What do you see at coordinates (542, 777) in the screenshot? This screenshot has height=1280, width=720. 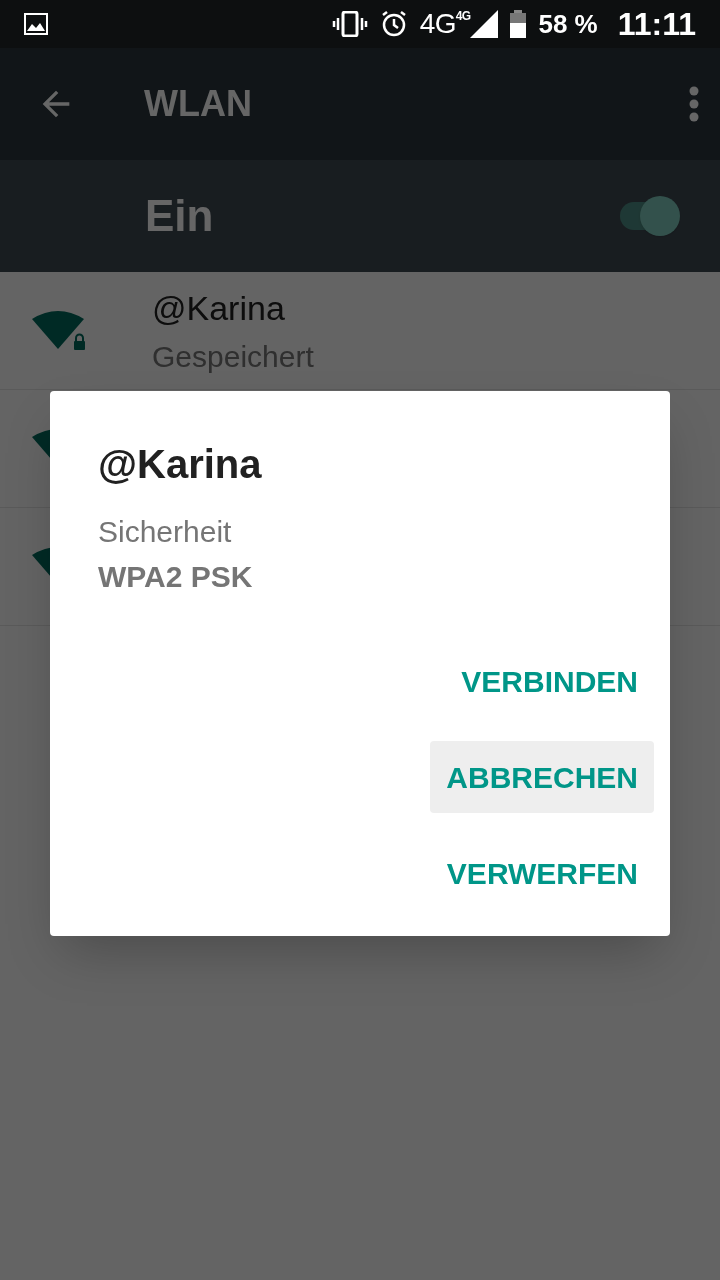 I see `dialog-button: ABBRECHEN` at bounding box center [542, 777].